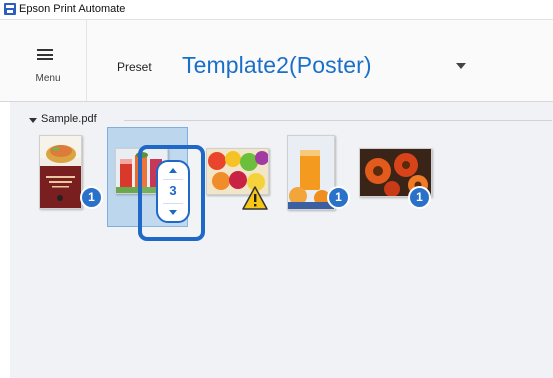  What do you see at coordinates (276, 10) in the screenshot?
I see `title-bar: Epson Print Automate` at bounding box center [276, 10].